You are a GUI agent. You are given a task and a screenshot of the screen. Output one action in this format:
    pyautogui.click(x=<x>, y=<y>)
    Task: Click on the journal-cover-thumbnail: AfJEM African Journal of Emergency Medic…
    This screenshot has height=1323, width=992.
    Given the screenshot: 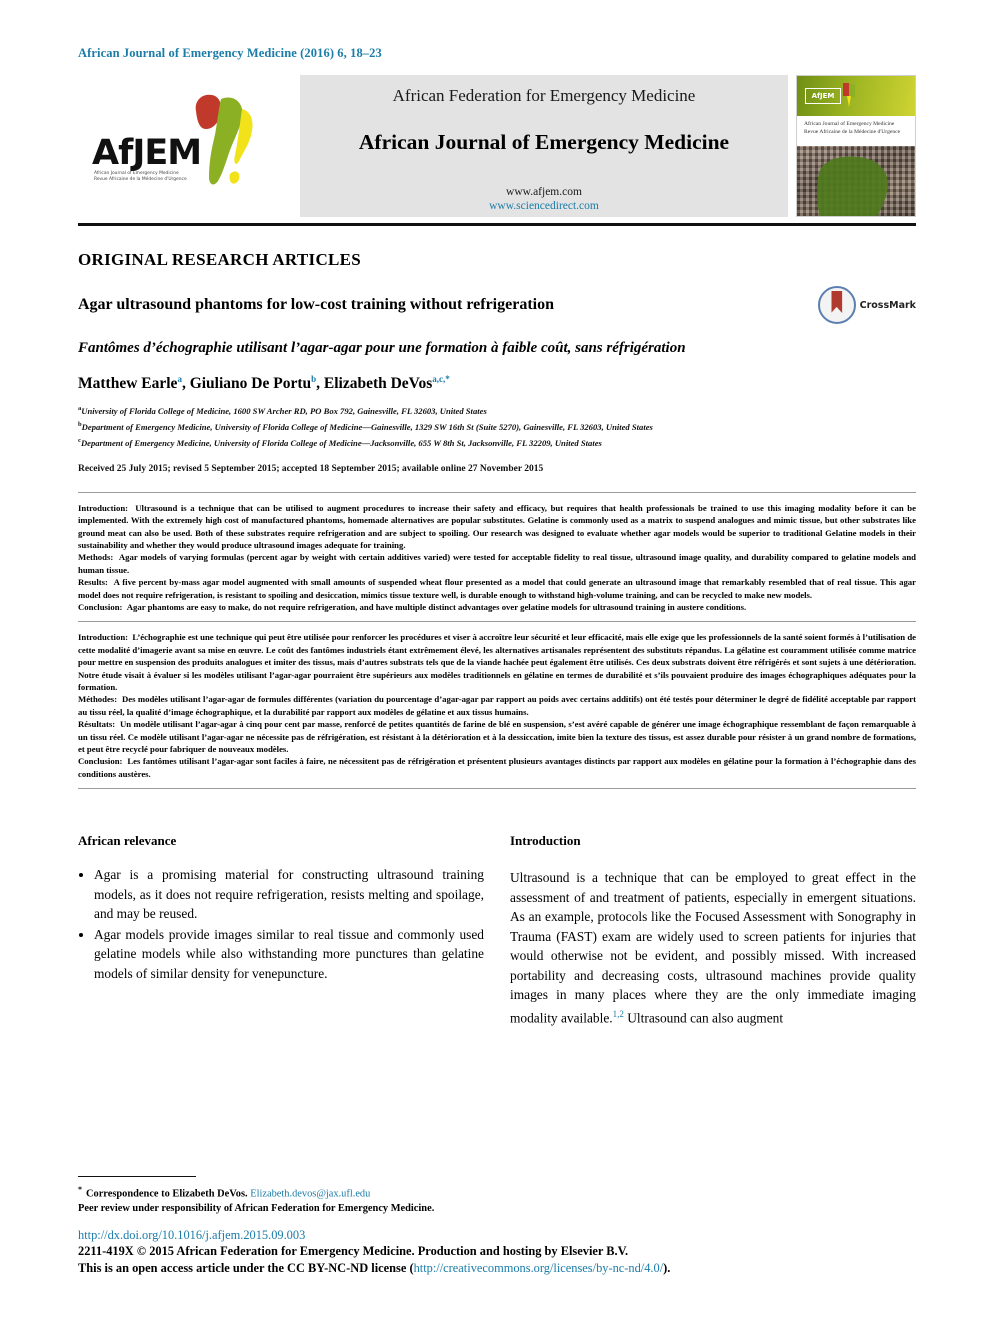 What is the action you would take?
    pyautogui.click(x=856, y=146)
    